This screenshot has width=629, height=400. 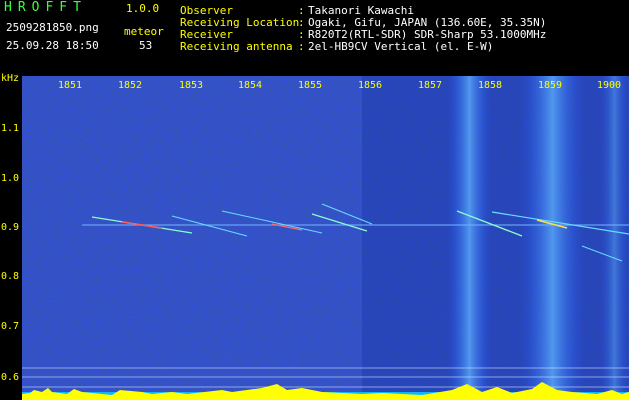 What do you see at coordinates (10, 128) in the screenshot?
I see `y-tick-label: 1.1` at bounding box center [10, 128].